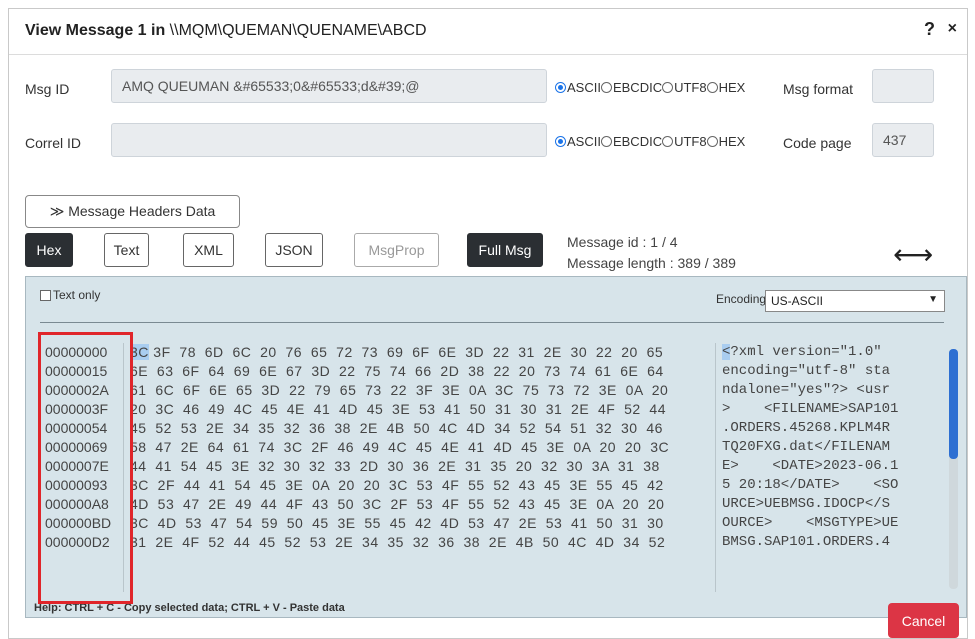  What do you see at coordinates (77, 295) in the screenshot?
I see `text-only-label: Text only` at bounding box center [77, 295].